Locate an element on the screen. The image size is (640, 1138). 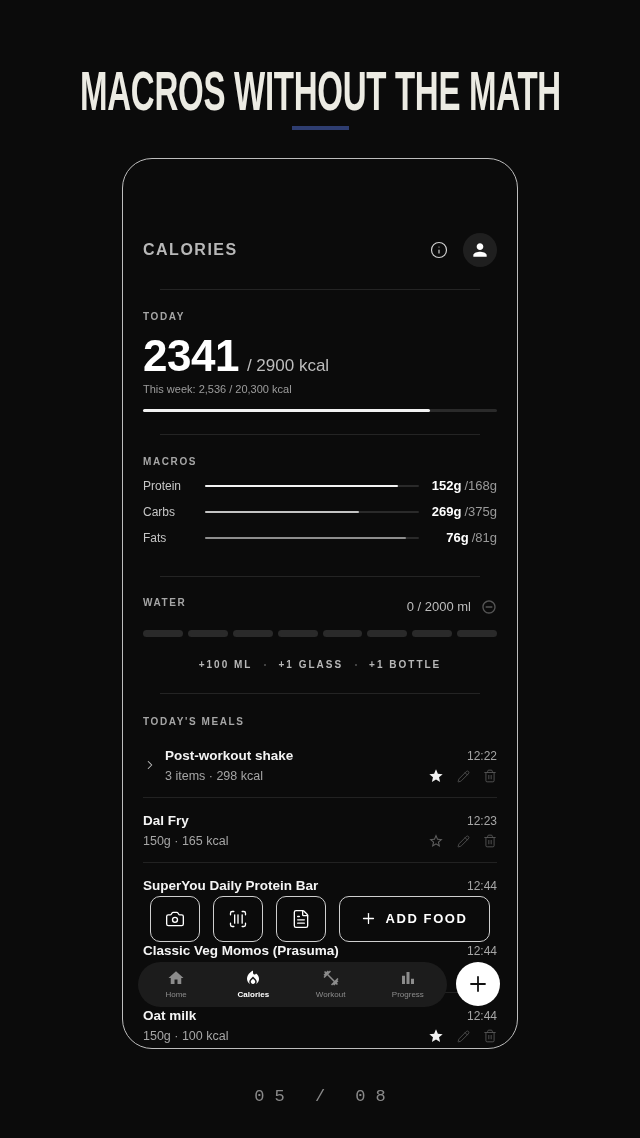
section-label: MACROS is located at coordinates (170, 462).